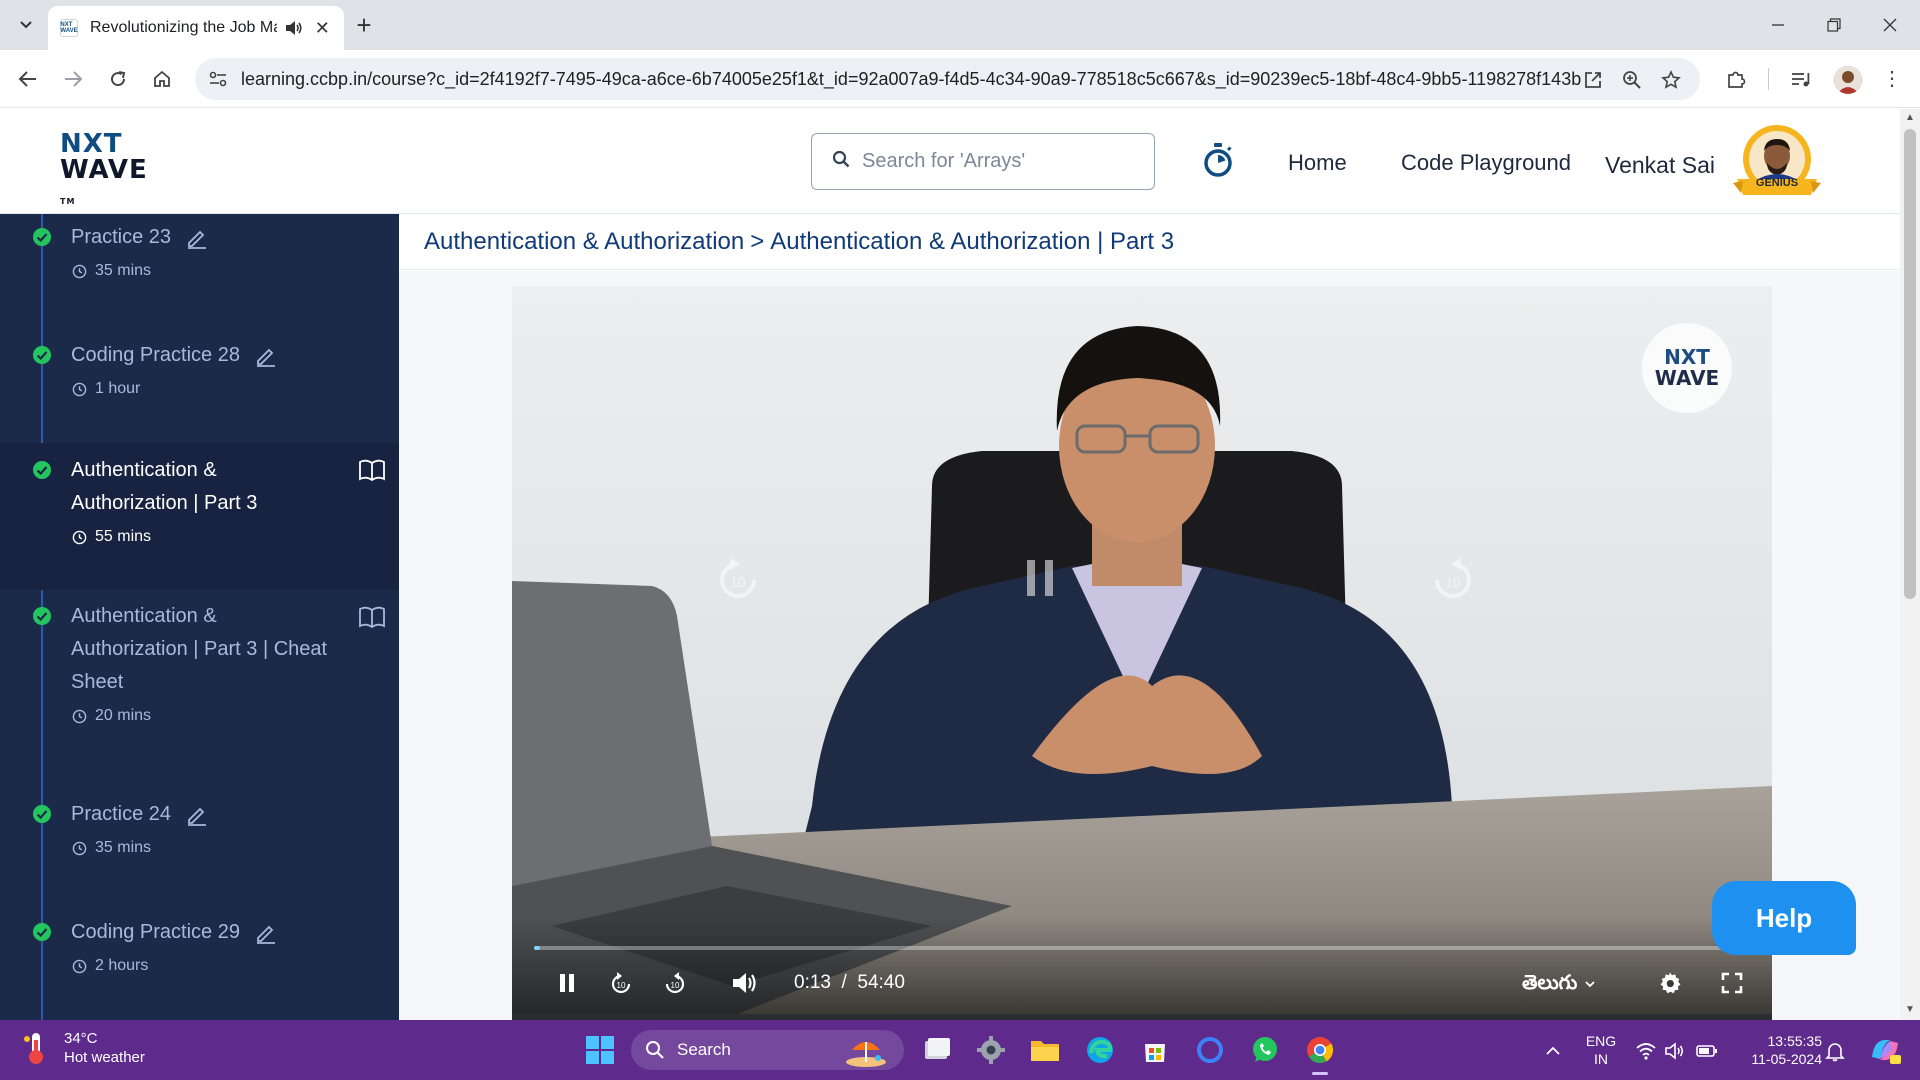 This screenshot has width=1920, height=1080. I want to click on nav-home-link: Home, so click(1317, 163).